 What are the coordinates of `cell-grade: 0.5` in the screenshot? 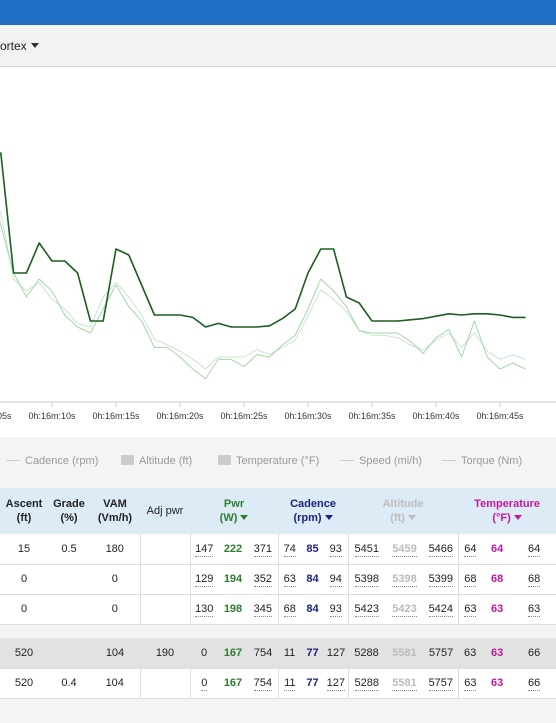 It's located at (69, 549).